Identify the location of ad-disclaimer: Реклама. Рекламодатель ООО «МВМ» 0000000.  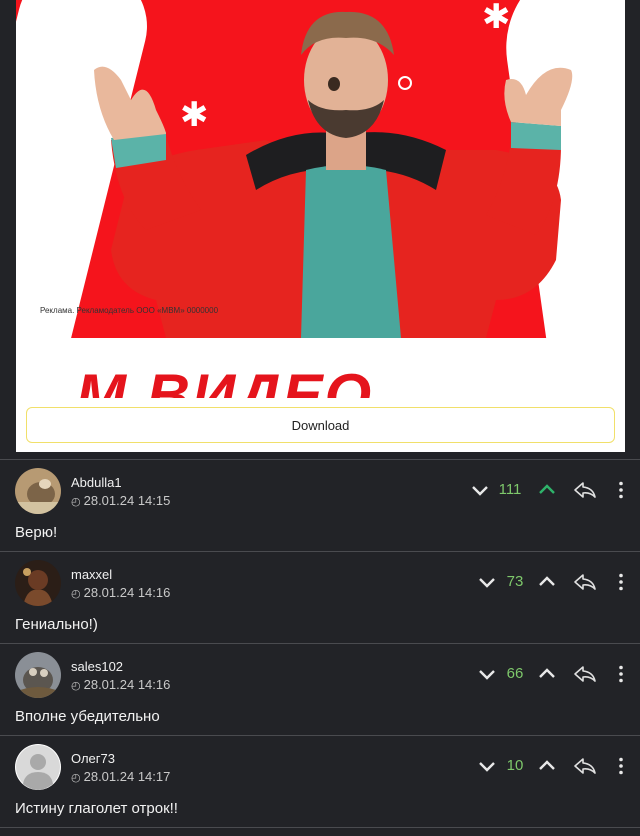
(129, 310).